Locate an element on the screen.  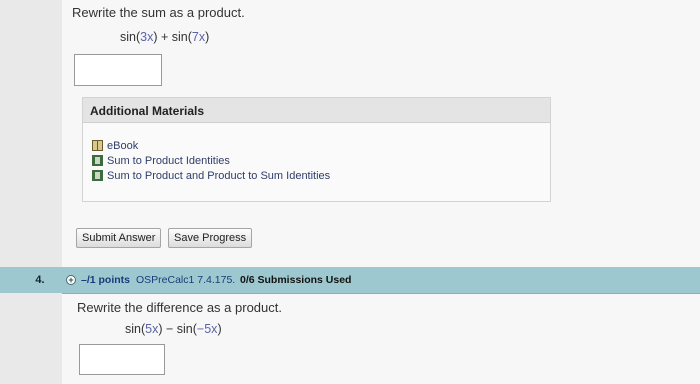
ebook-link: eBook is located at coordinates (211, 145).